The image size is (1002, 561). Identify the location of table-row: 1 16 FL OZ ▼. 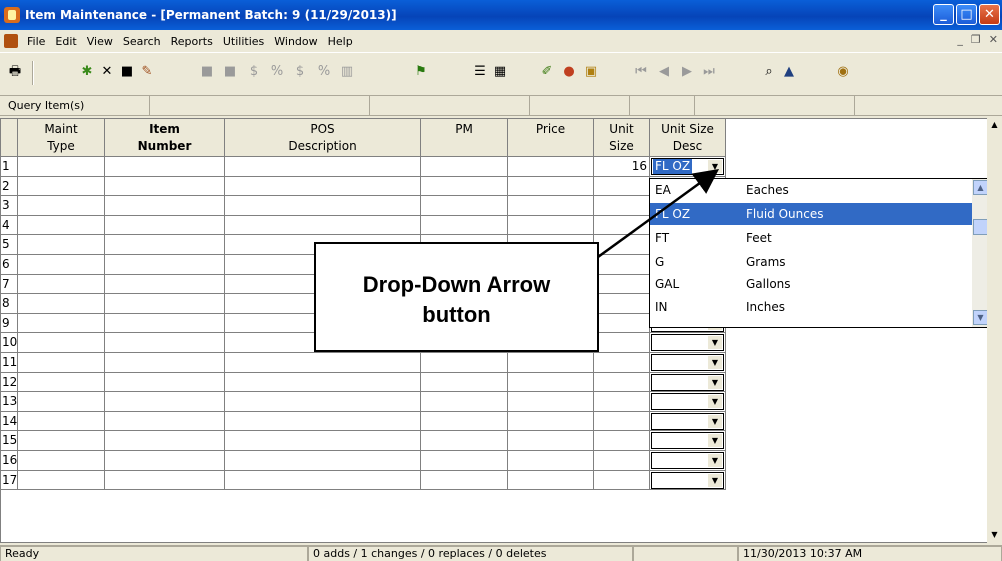
(363, 167).